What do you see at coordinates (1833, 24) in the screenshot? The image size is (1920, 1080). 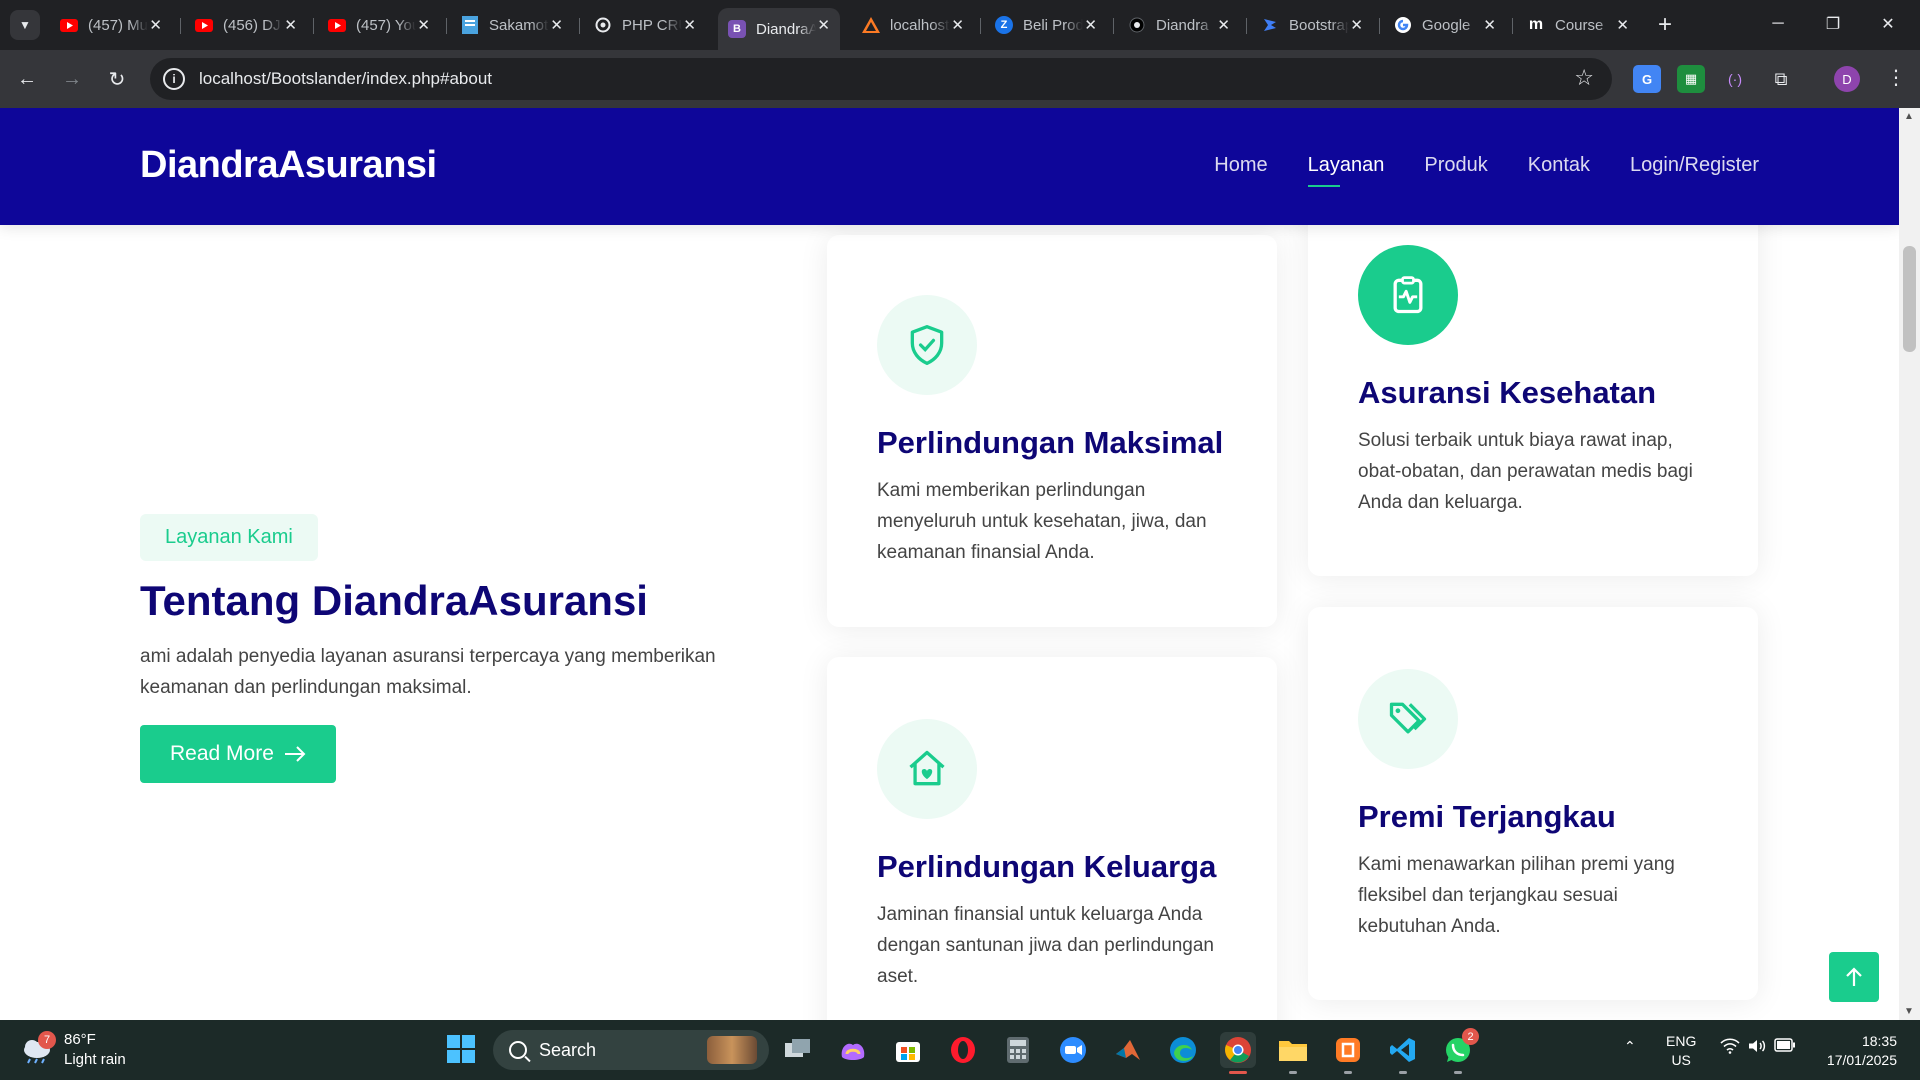 I see `restore-button: ❐` at bounding box center [1833, 24].